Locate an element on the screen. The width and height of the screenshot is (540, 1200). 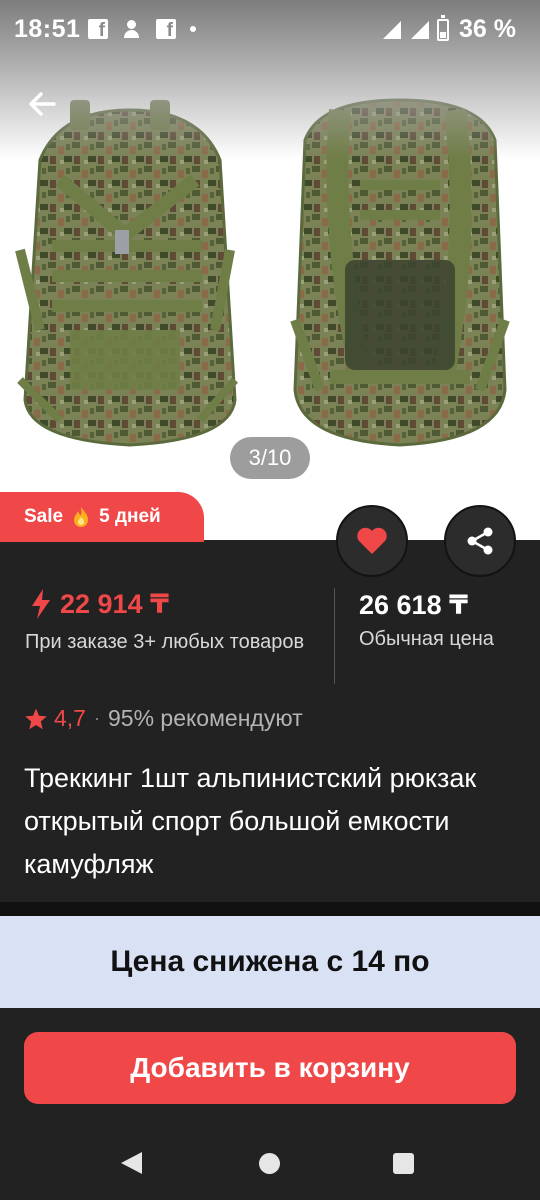
dot-icon is located at coordinates (193, 29).